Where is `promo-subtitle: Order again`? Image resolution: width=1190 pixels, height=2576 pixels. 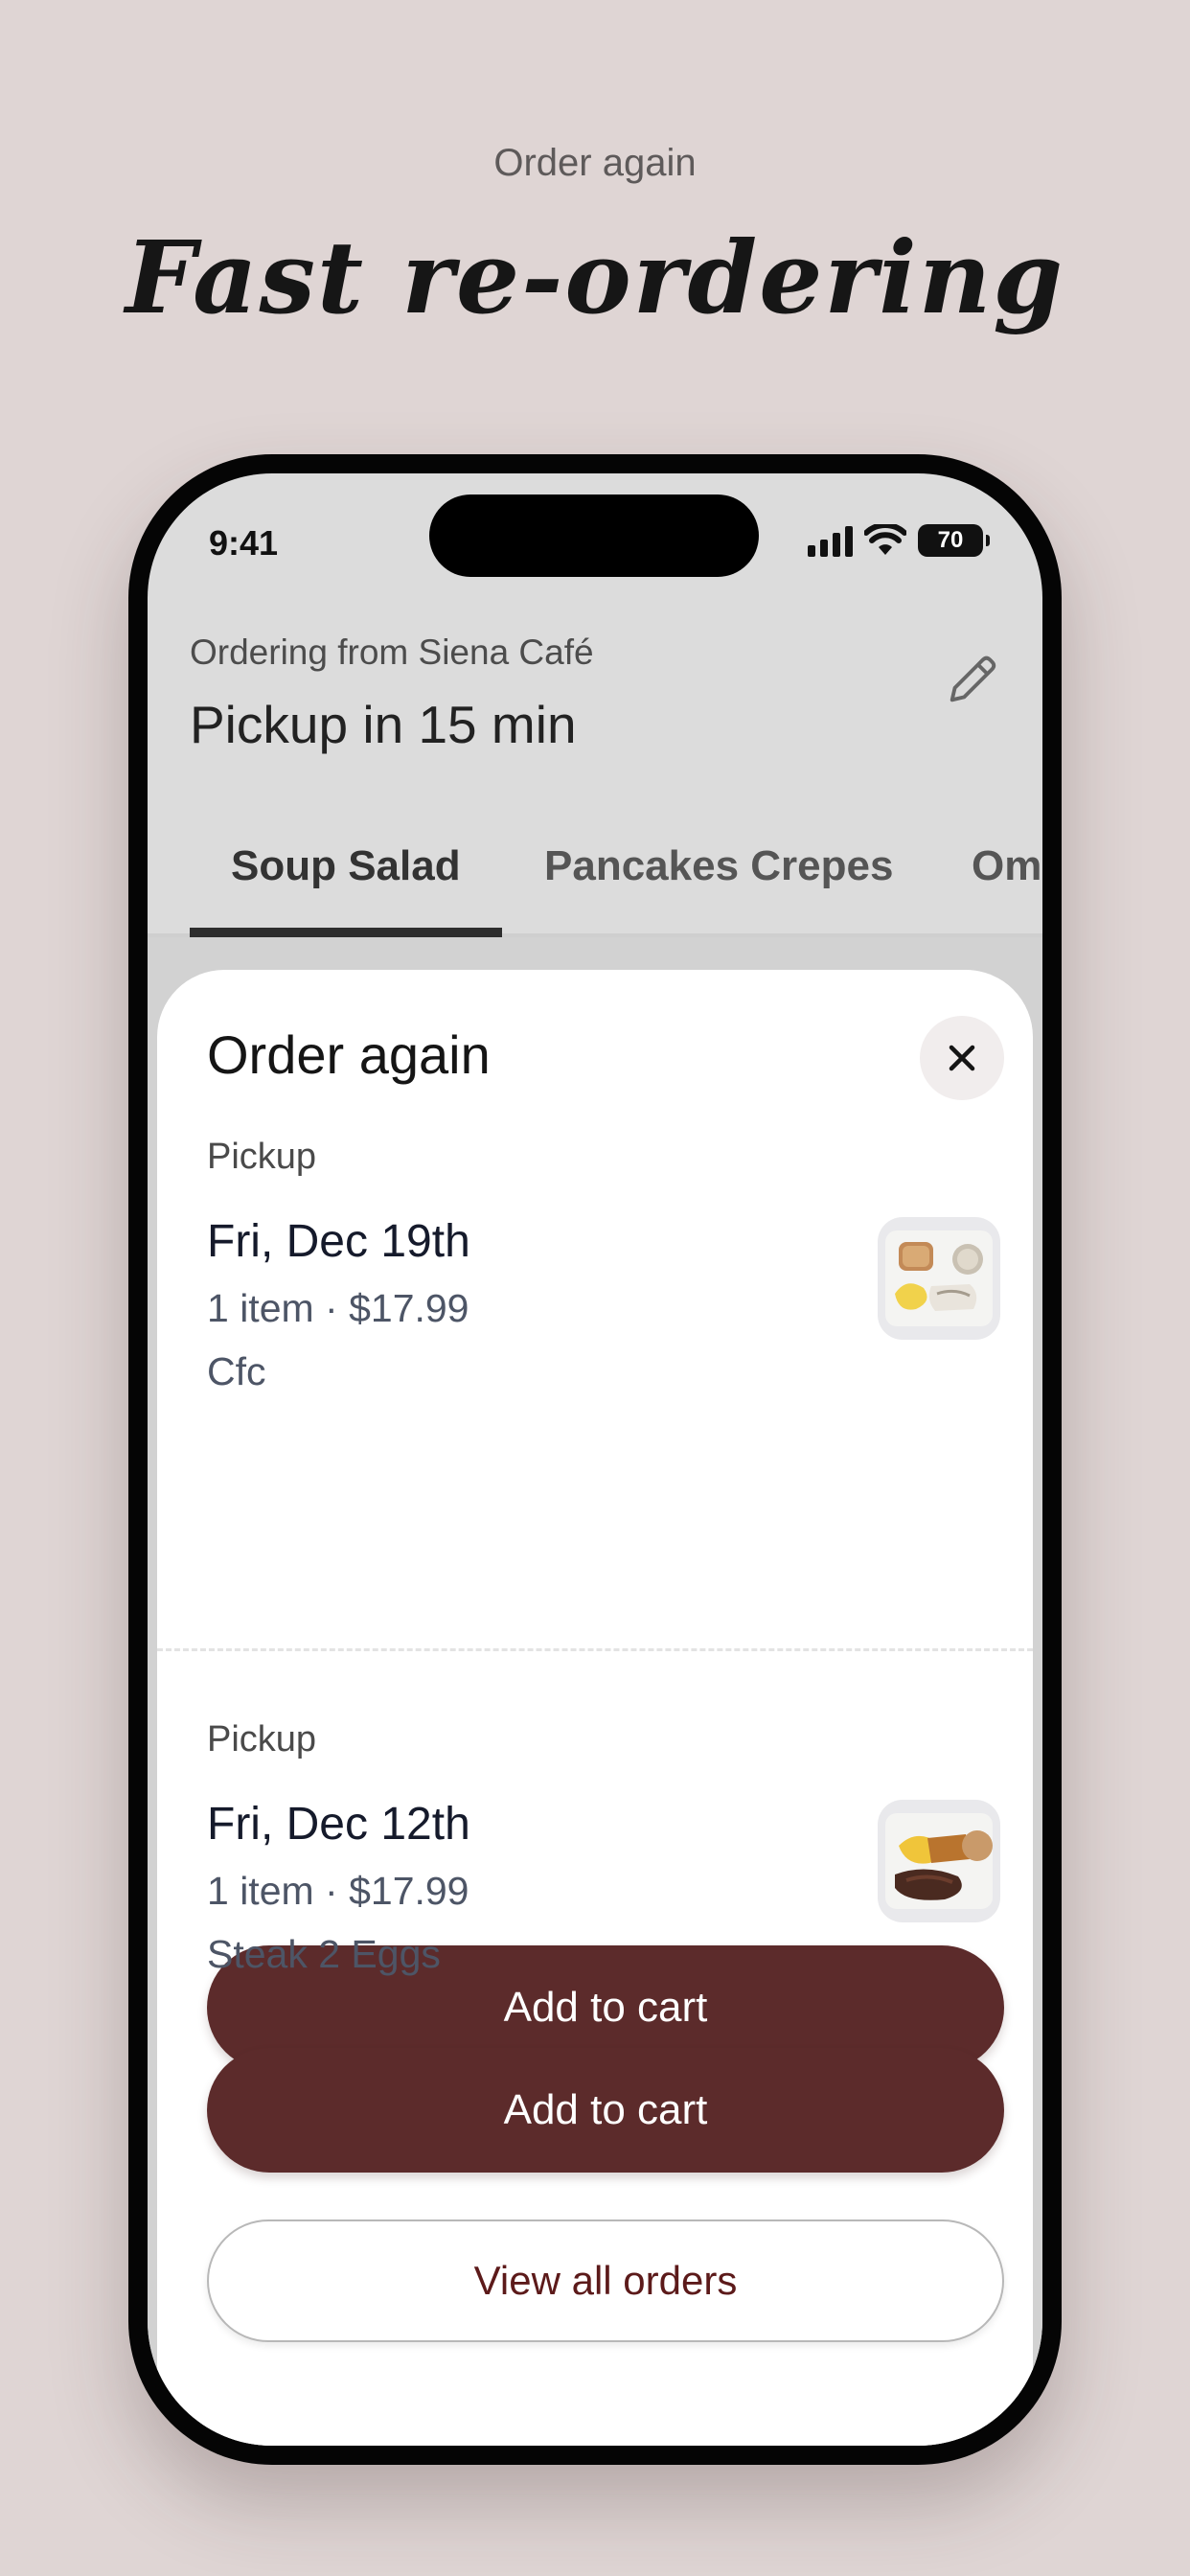
promo-subtitle: Order again is located at coordinates (595, 163).